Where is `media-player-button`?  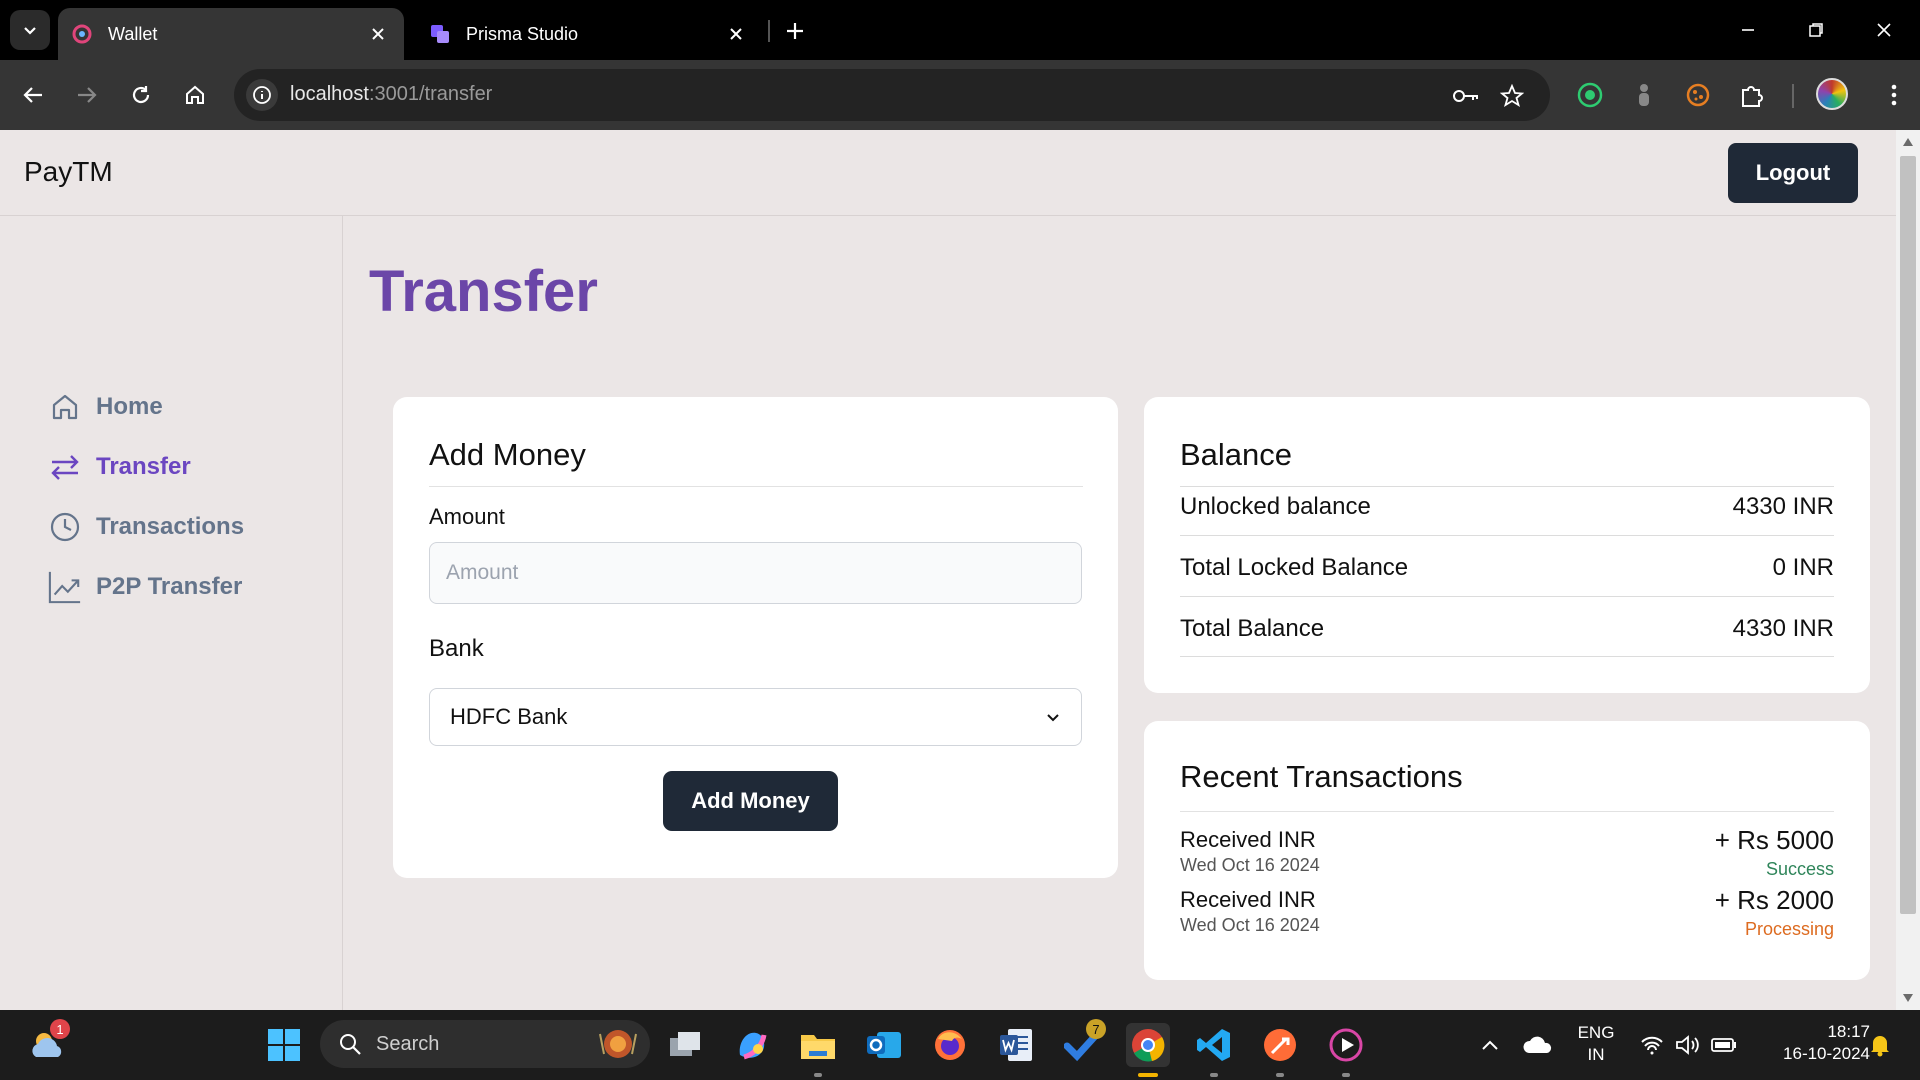 media-player-button is located at coordinates (1346, 1050).